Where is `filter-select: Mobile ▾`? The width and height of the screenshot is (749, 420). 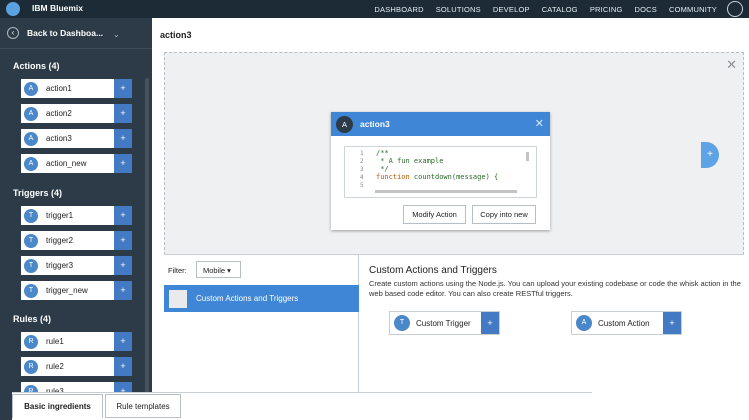
filter-select: Mobile ▾ is located at coordinates (218, 269).